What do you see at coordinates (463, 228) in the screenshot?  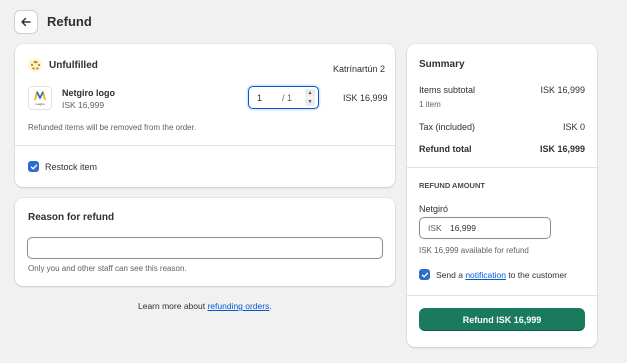 I see `refund-amount-value: 16,999` at bounding box center [463, 228].